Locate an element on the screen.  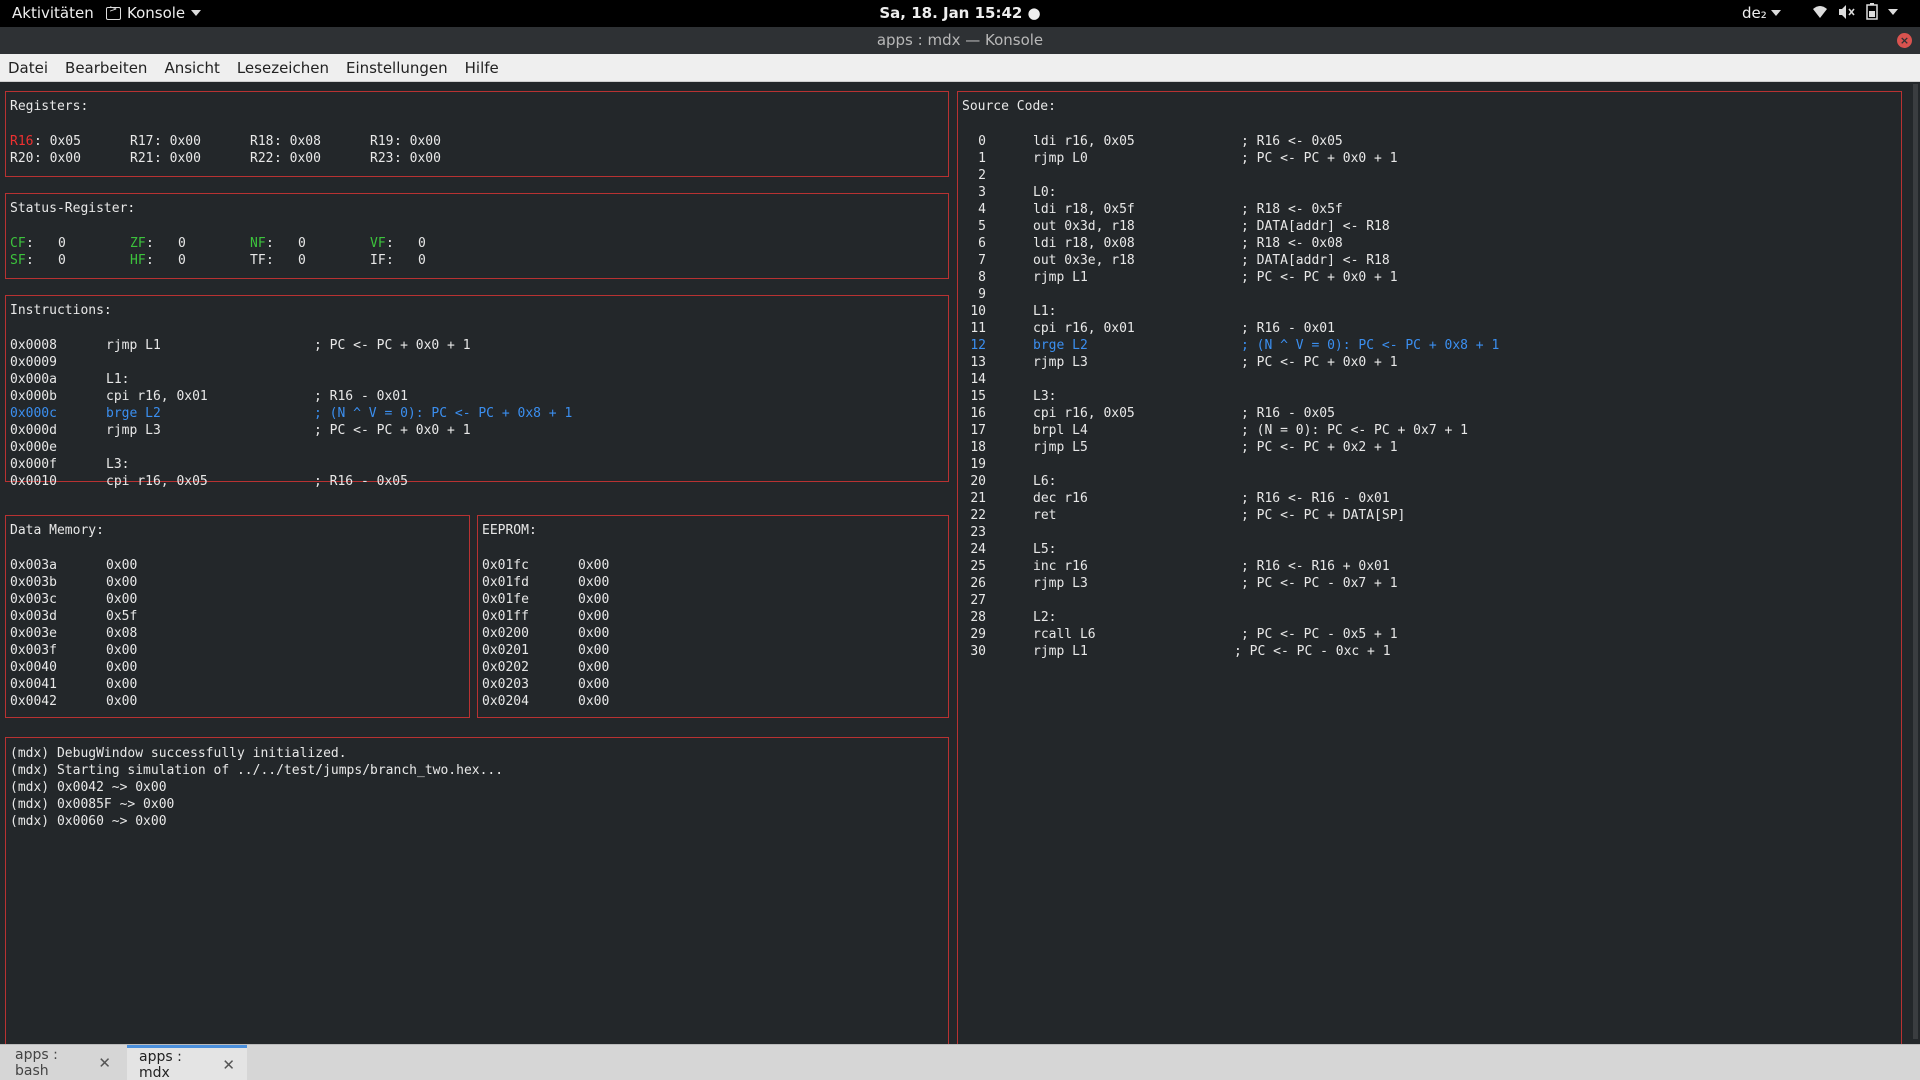
flag-name: CF is located at coordinates (18, 243).